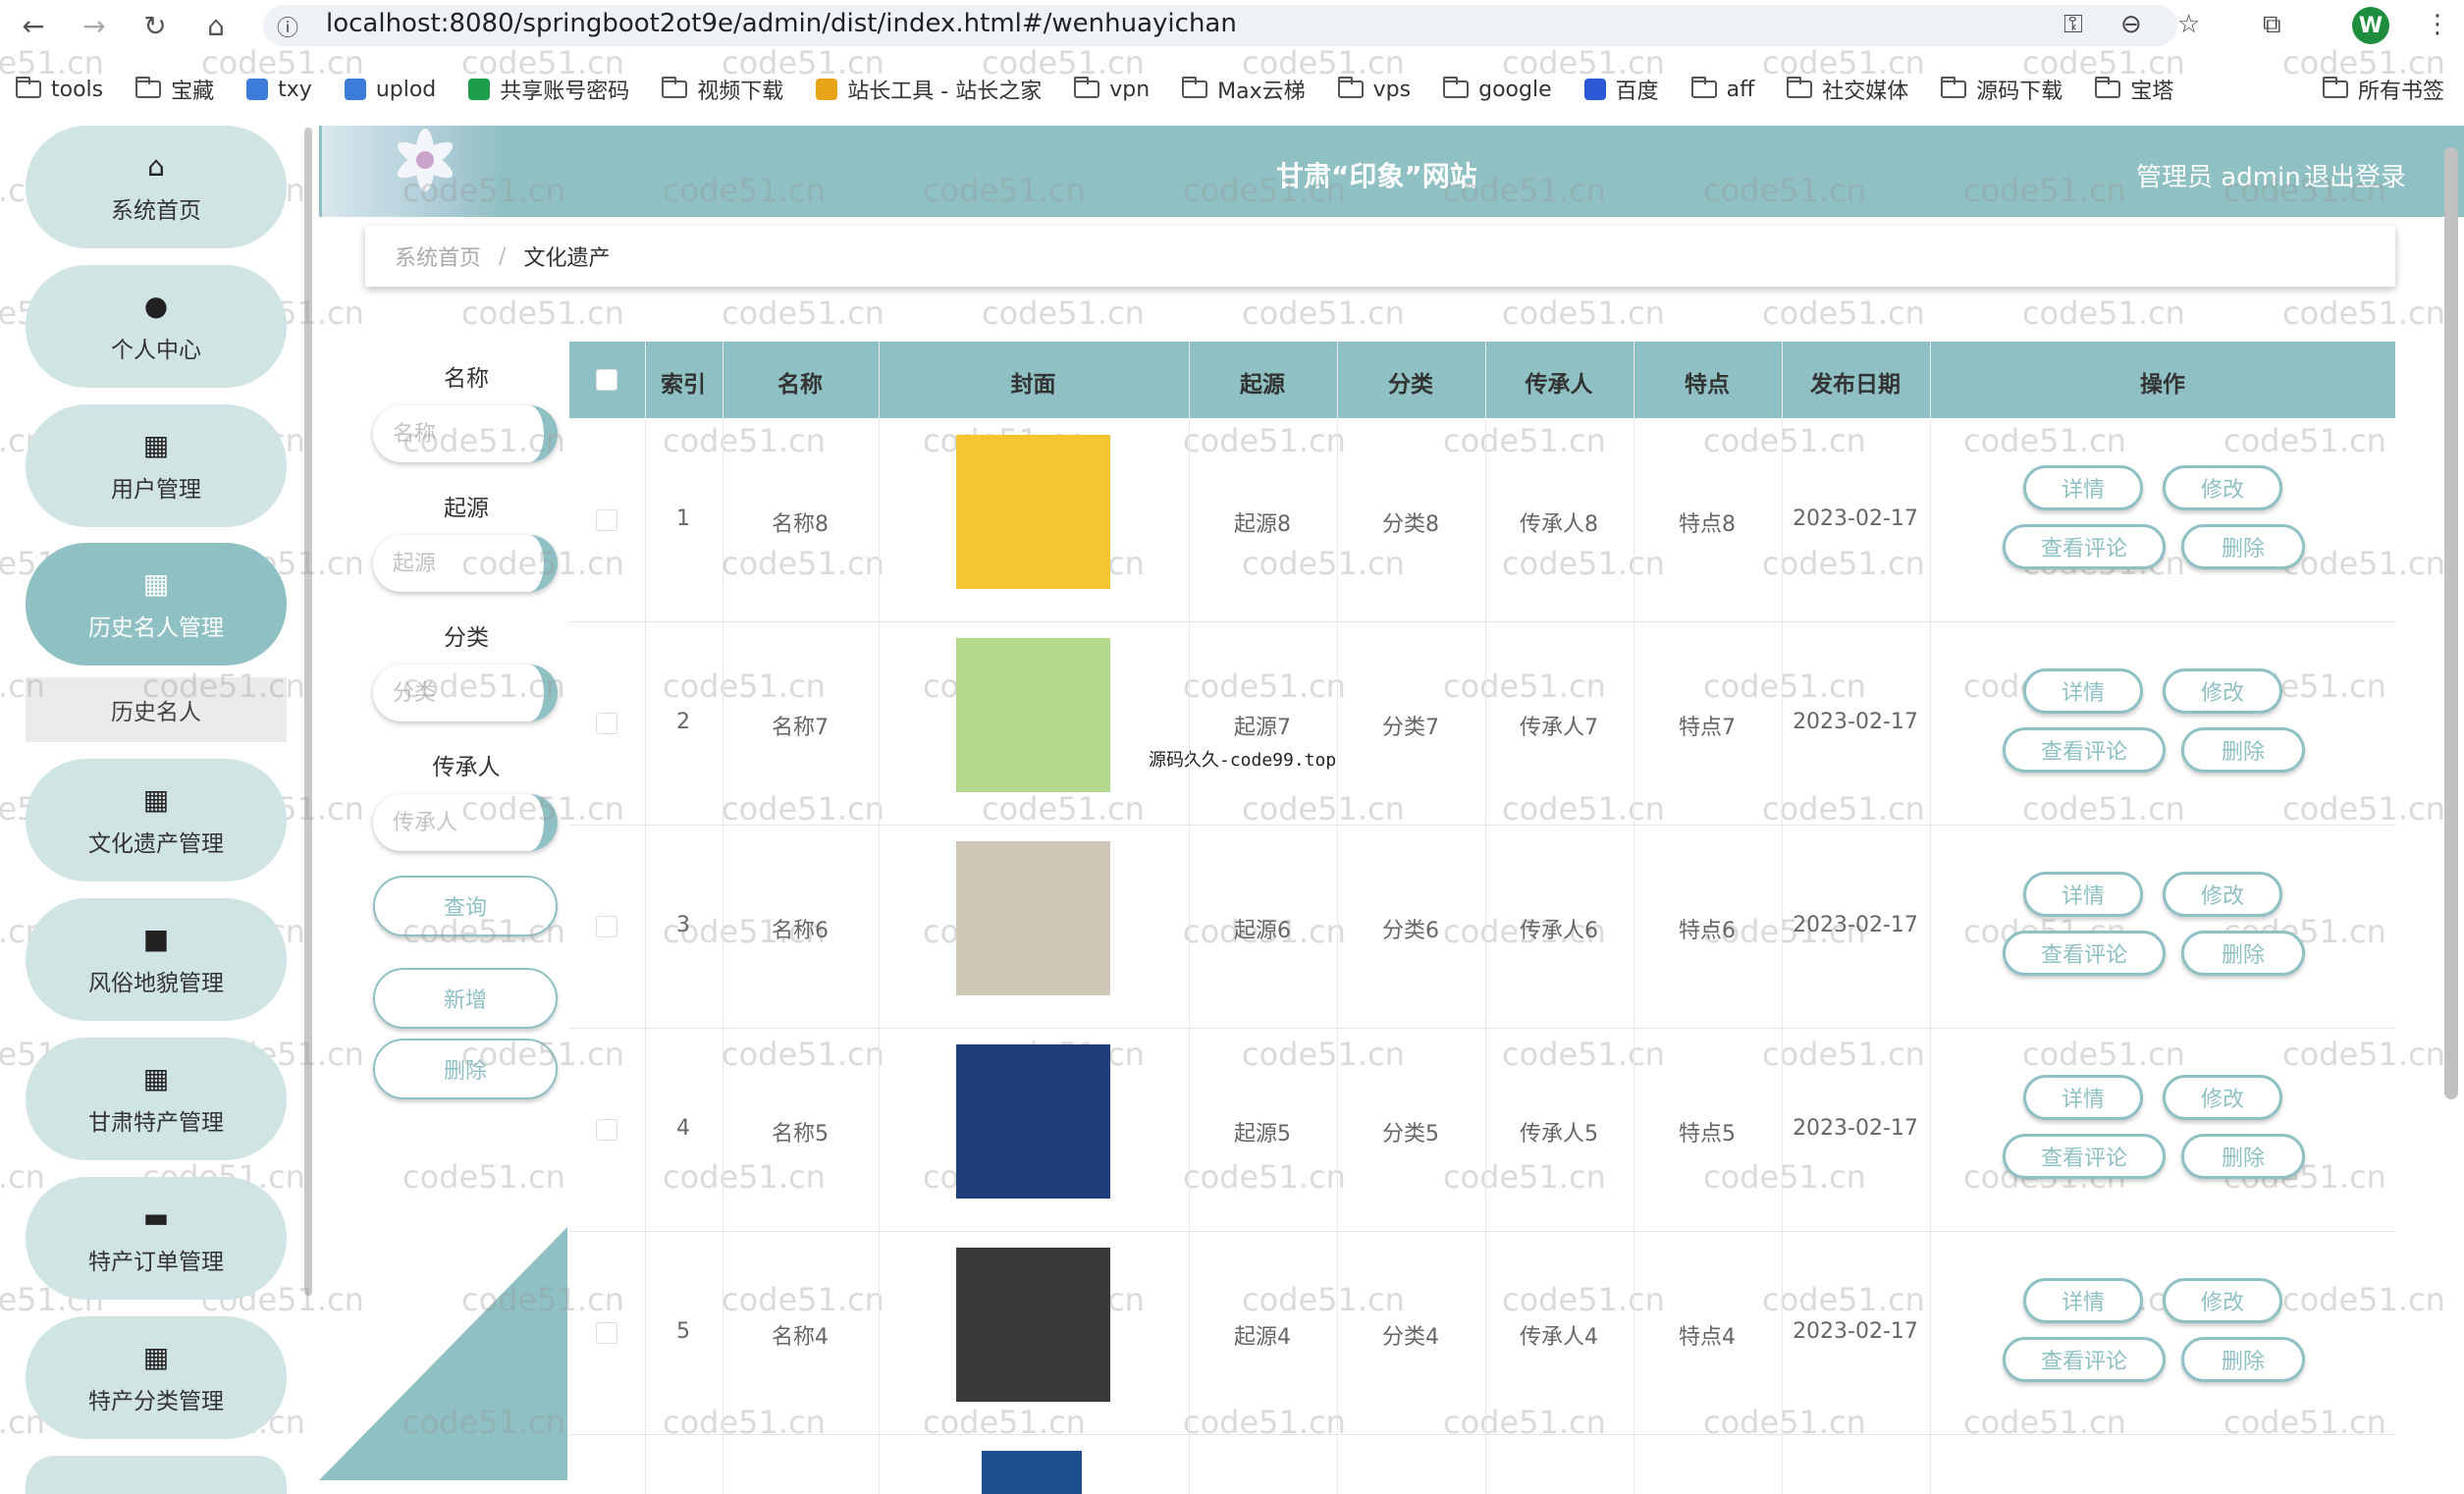  I want to click on star-icon: ☆, so click(2188, 24).